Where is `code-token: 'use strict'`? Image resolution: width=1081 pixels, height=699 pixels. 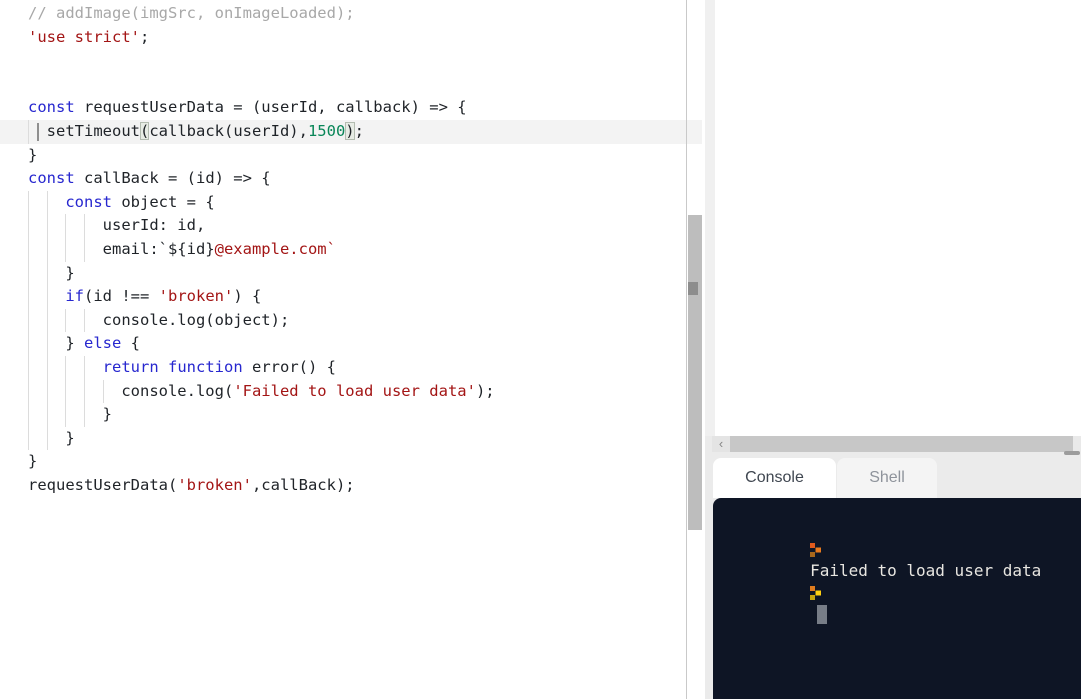 code-token: 'use strict' is located at coordinates (84, 36).